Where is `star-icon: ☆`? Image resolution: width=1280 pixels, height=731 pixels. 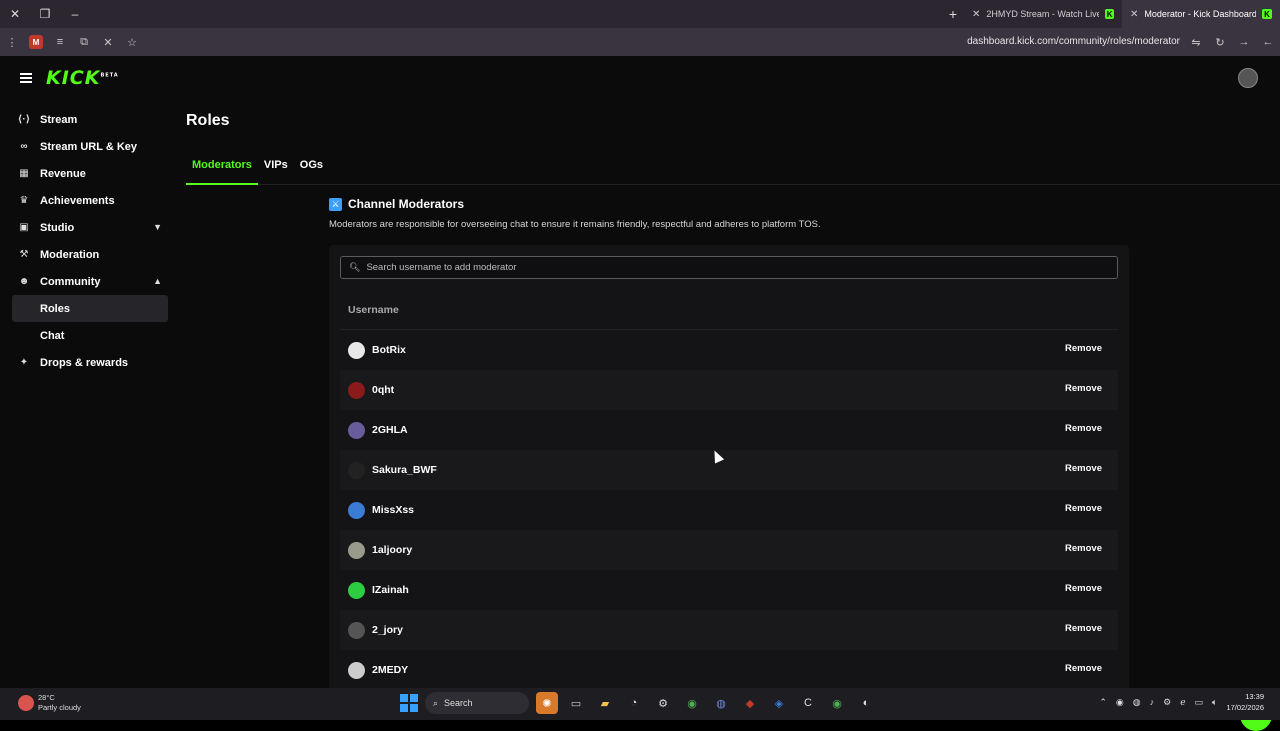 star-icon: ☆ is located at coordinates (132, 42).